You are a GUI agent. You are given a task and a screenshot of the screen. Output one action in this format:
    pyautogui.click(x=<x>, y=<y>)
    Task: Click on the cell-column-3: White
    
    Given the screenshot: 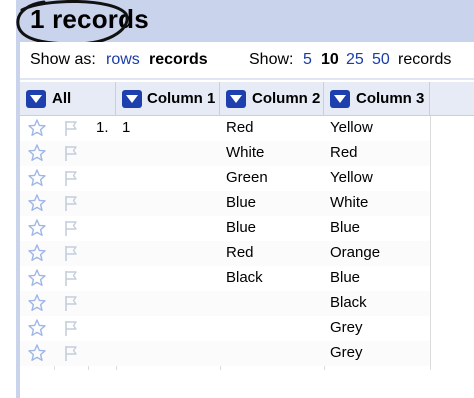 What is the action you would take?
    pyautogui.click(x=349, y=202)
    